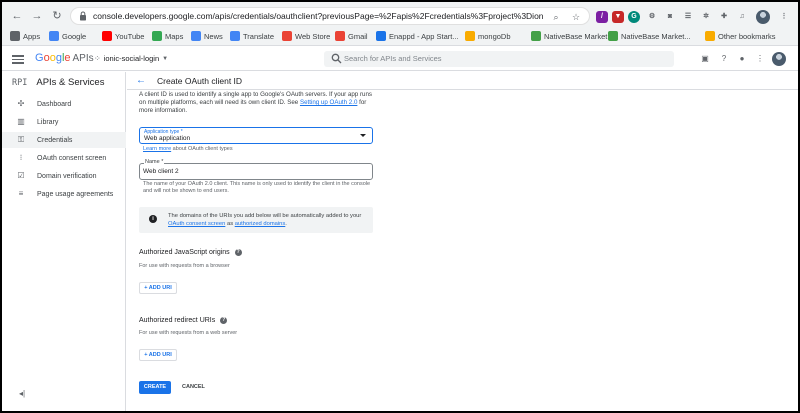 This screenshot has height=413, width=800. I want to click on translate-icon, so click(235, 36).